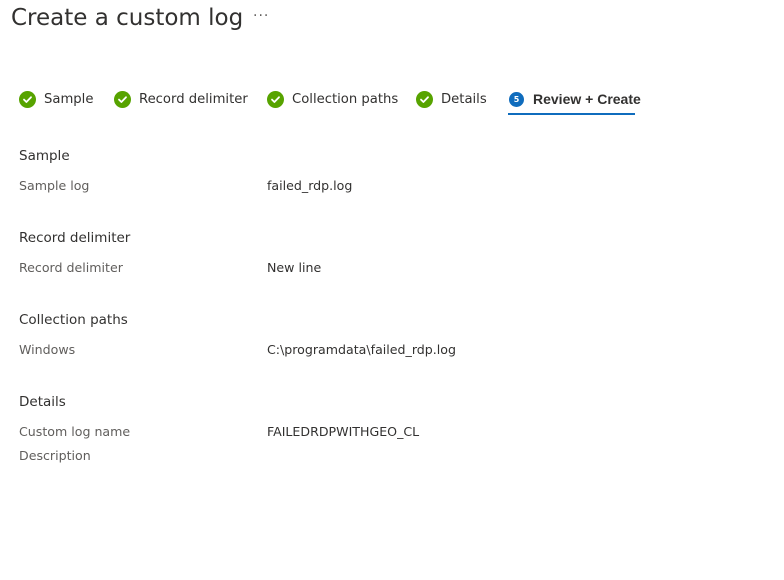  I want to click on step-sample: Sample, so click(56, 99).